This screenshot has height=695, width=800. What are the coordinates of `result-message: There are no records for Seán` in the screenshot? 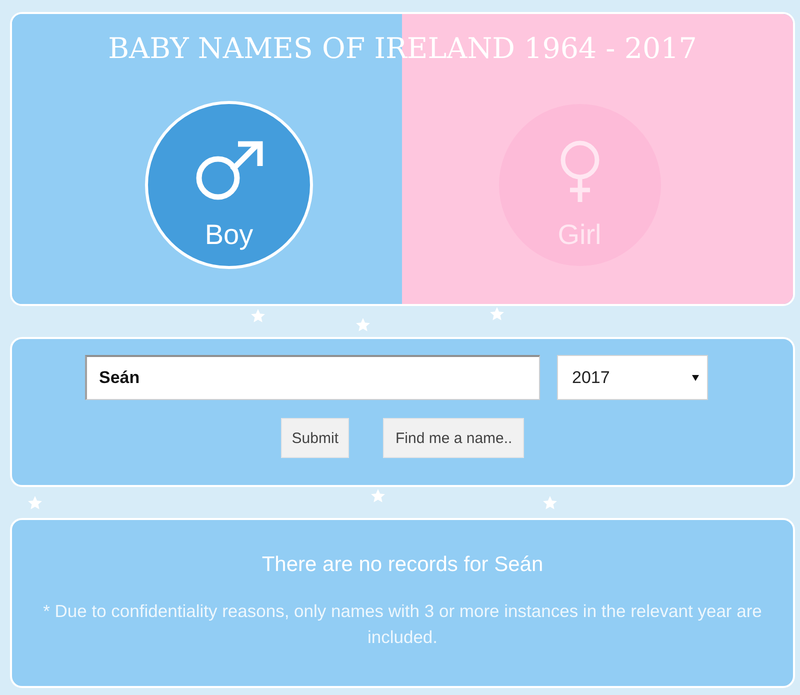 It's located at (403, 565).